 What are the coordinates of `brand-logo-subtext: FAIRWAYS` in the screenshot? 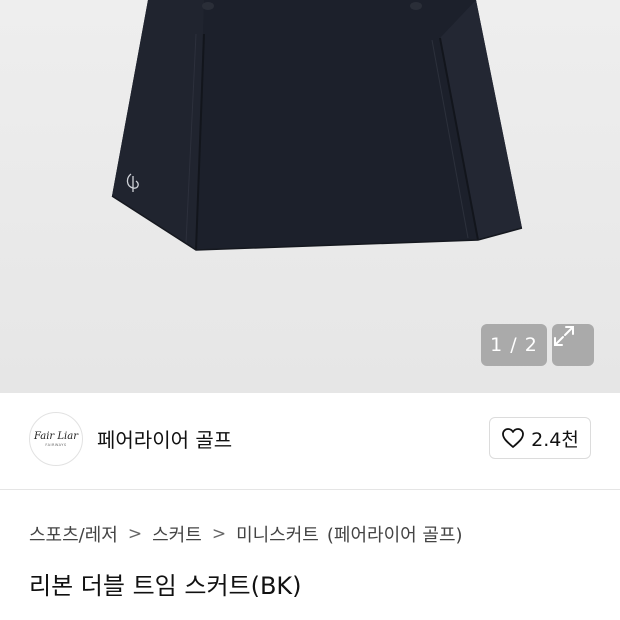 It's located at (56, 444).